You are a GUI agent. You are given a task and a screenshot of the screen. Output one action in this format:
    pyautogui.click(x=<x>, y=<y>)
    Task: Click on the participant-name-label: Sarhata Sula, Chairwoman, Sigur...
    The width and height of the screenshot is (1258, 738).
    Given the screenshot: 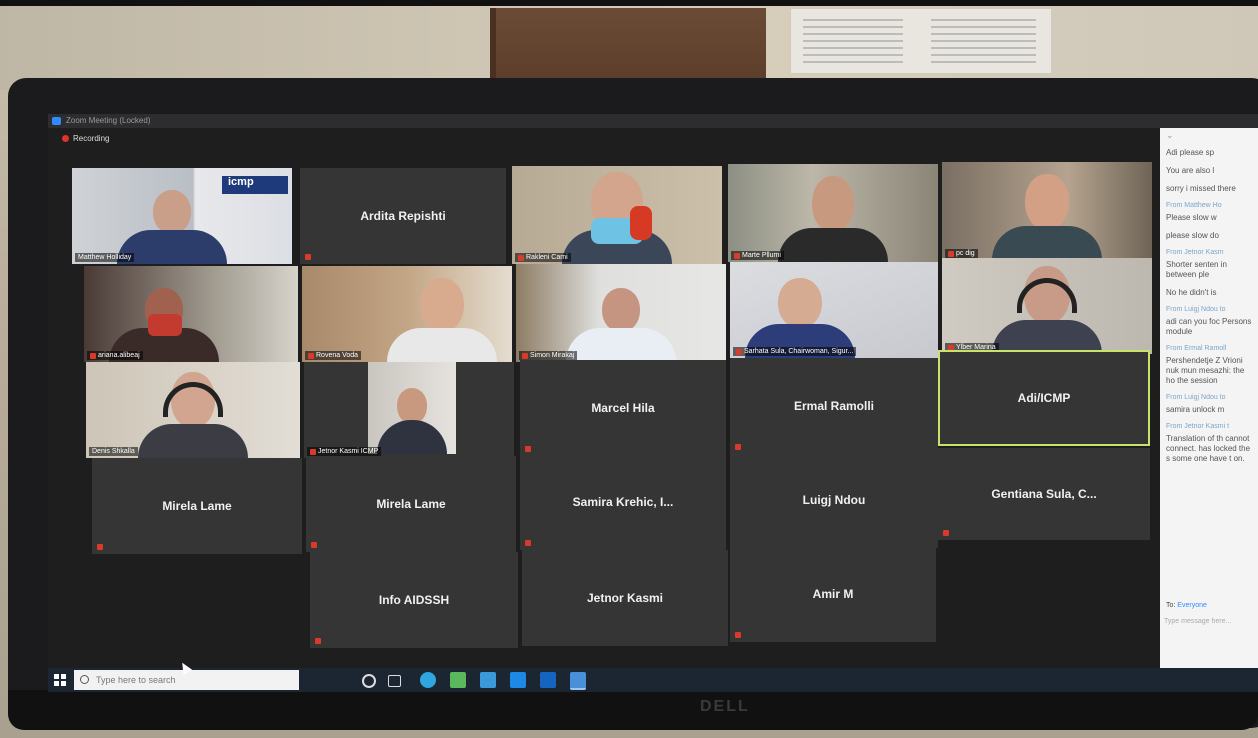 What is the action you would take?
    pyautogui.click(x=795, y=351)
    